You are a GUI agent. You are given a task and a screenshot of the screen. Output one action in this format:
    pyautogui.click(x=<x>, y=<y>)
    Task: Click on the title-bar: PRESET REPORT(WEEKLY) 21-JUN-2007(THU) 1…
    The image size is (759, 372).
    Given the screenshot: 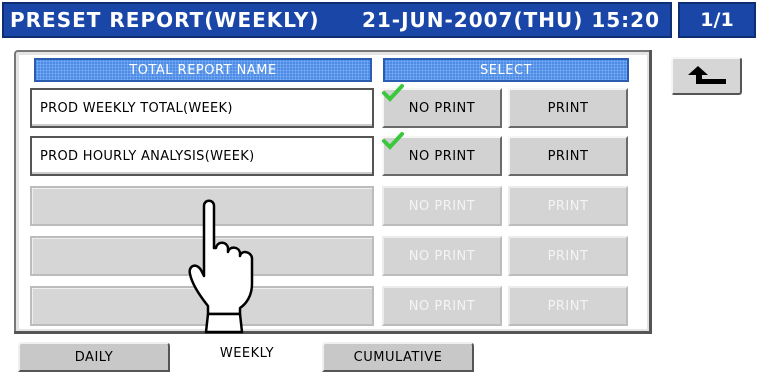 What is the action you would take?
    pyautogui.click(x=337, y=20)
    